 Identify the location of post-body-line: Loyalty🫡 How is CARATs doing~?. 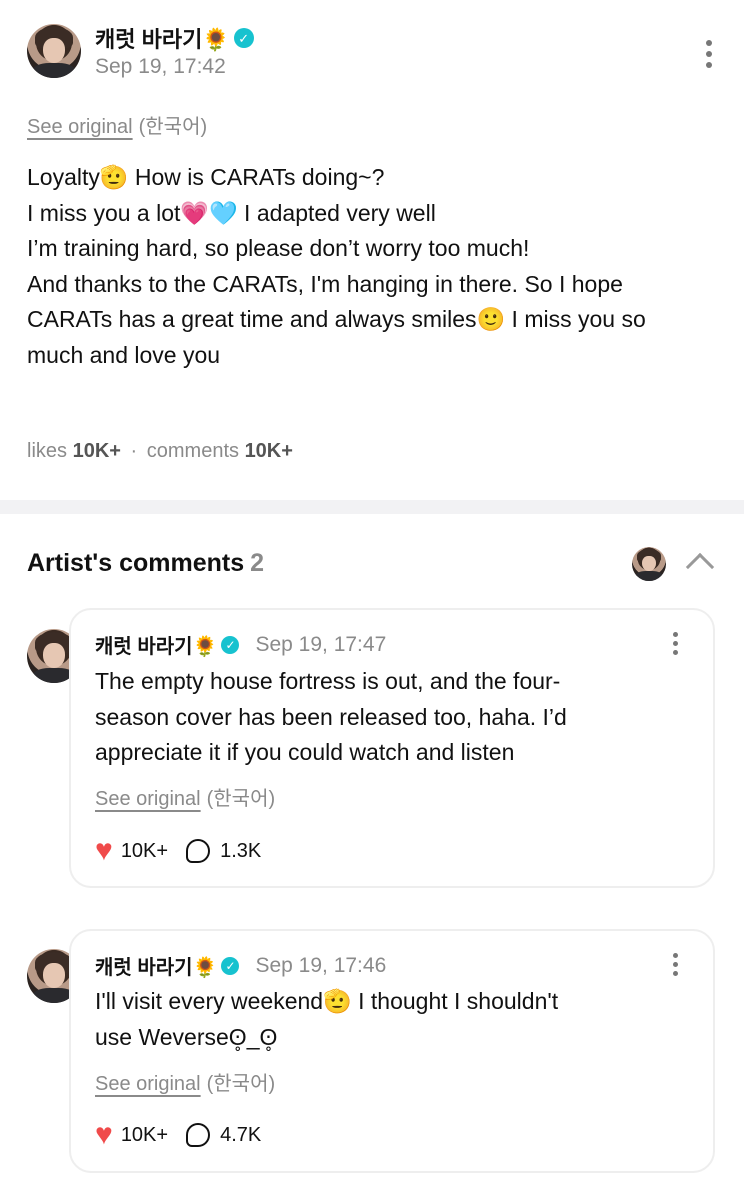
(206, 177).